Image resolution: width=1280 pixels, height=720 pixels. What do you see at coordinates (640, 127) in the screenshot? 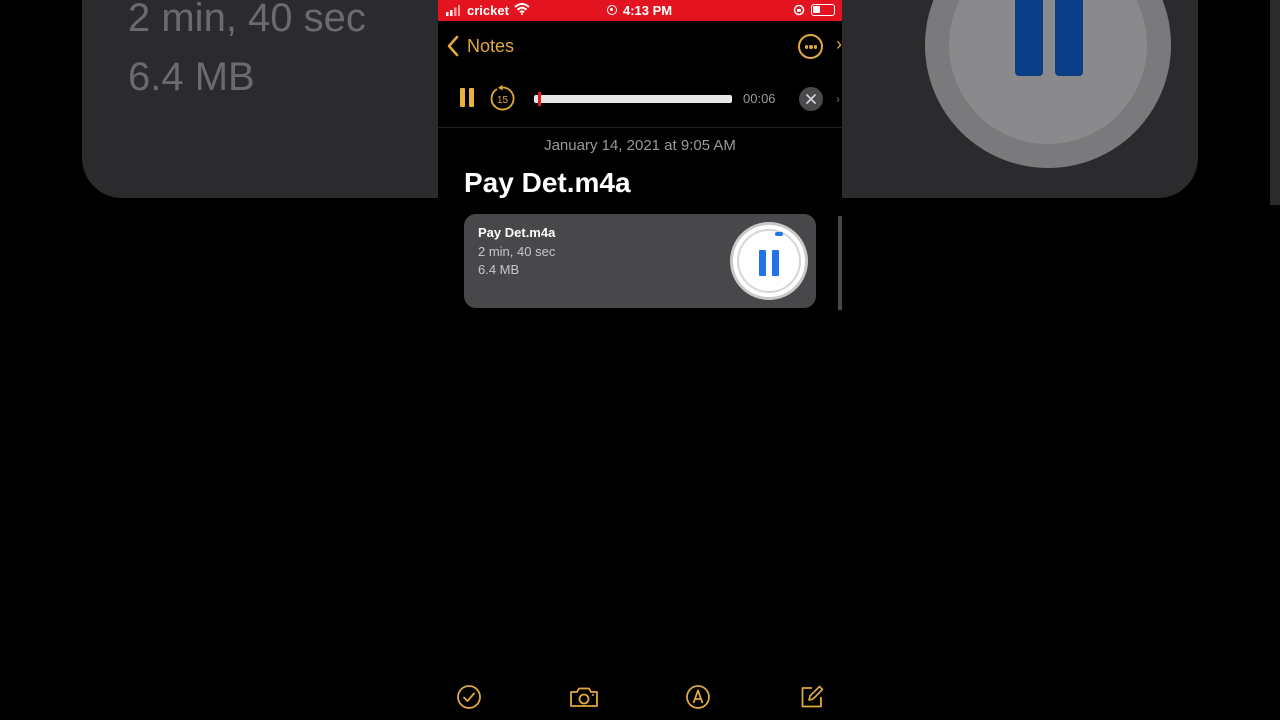
I see `divider` at bounding box center [640, 127].